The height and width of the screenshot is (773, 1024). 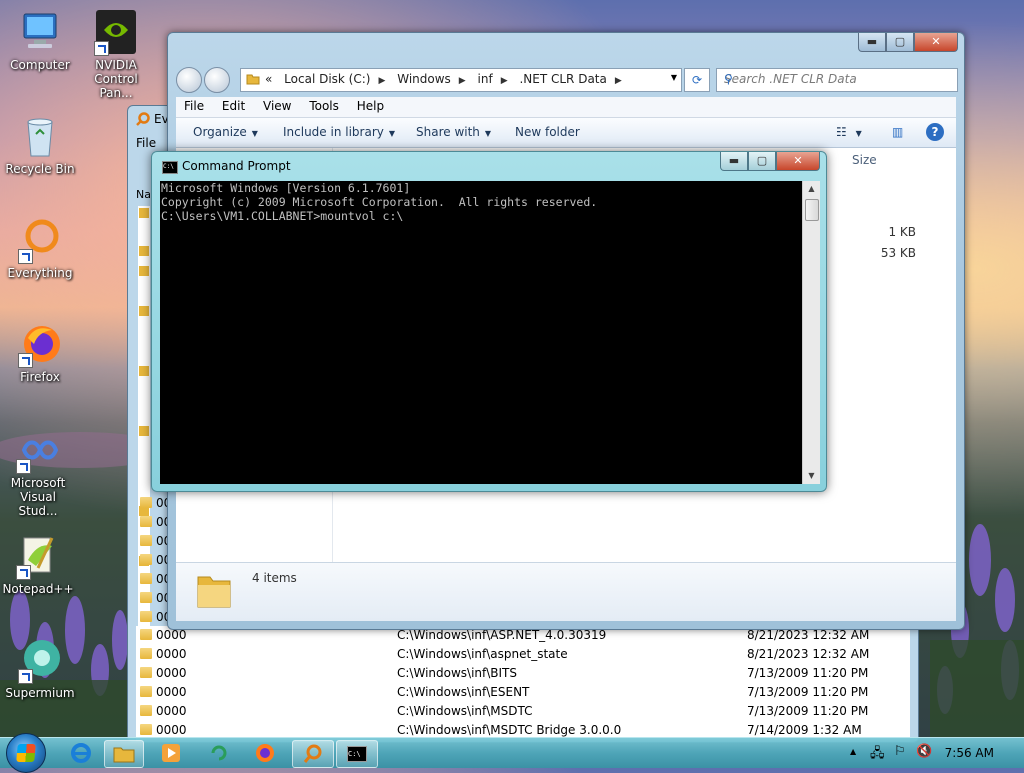 What do you see at coordinates (811, 189) in the screenshot?
I see `scroll-up-icon: ▲` at bounding box center [811, 189].